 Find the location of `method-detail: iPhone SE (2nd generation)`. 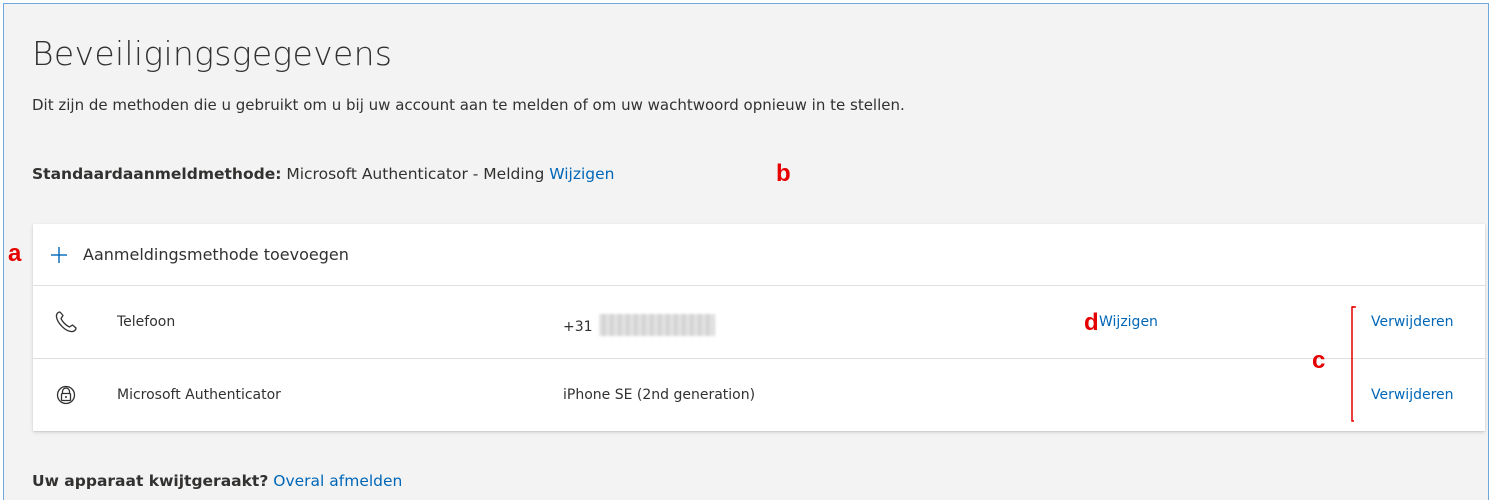

method-detail: iPhone SE (2nd generation) is located at coordinates (659, 395).